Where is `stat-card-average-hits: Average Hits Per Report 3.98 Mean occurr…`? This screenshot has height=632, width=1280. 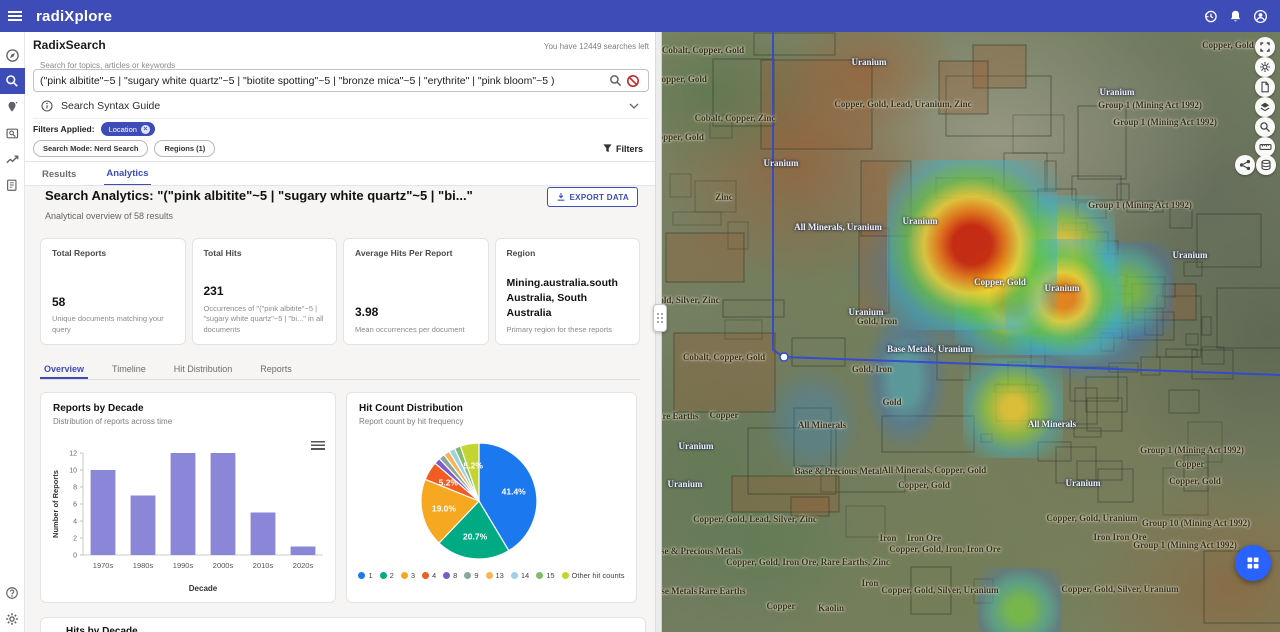 stat-card-average-hits: Average Hits Per Report 3.98 Mean occurr… is located at coordinates (416, 291).